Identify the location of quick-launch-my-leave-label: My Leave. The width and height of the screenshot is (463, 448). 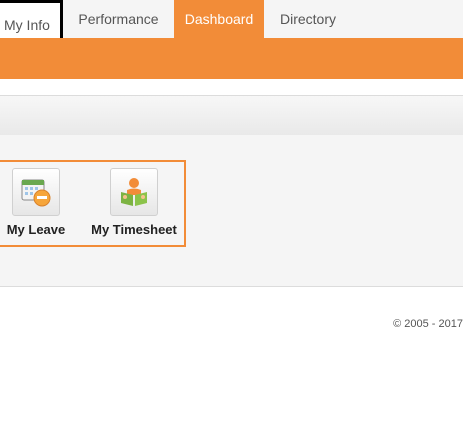
(36, 229).